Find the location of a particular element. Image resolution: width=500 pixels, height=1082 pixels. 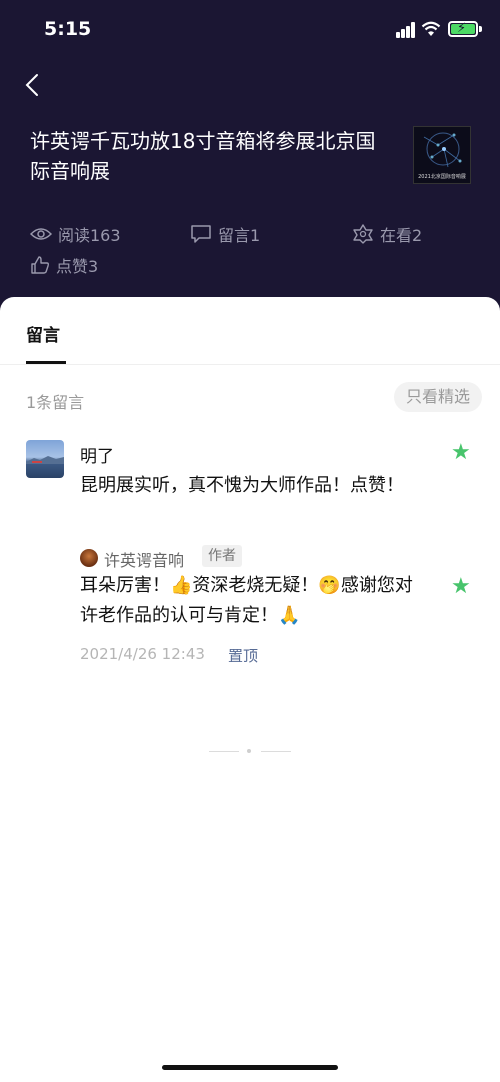

comment-count-label: 留言1 is located at coordinates (239, 235).